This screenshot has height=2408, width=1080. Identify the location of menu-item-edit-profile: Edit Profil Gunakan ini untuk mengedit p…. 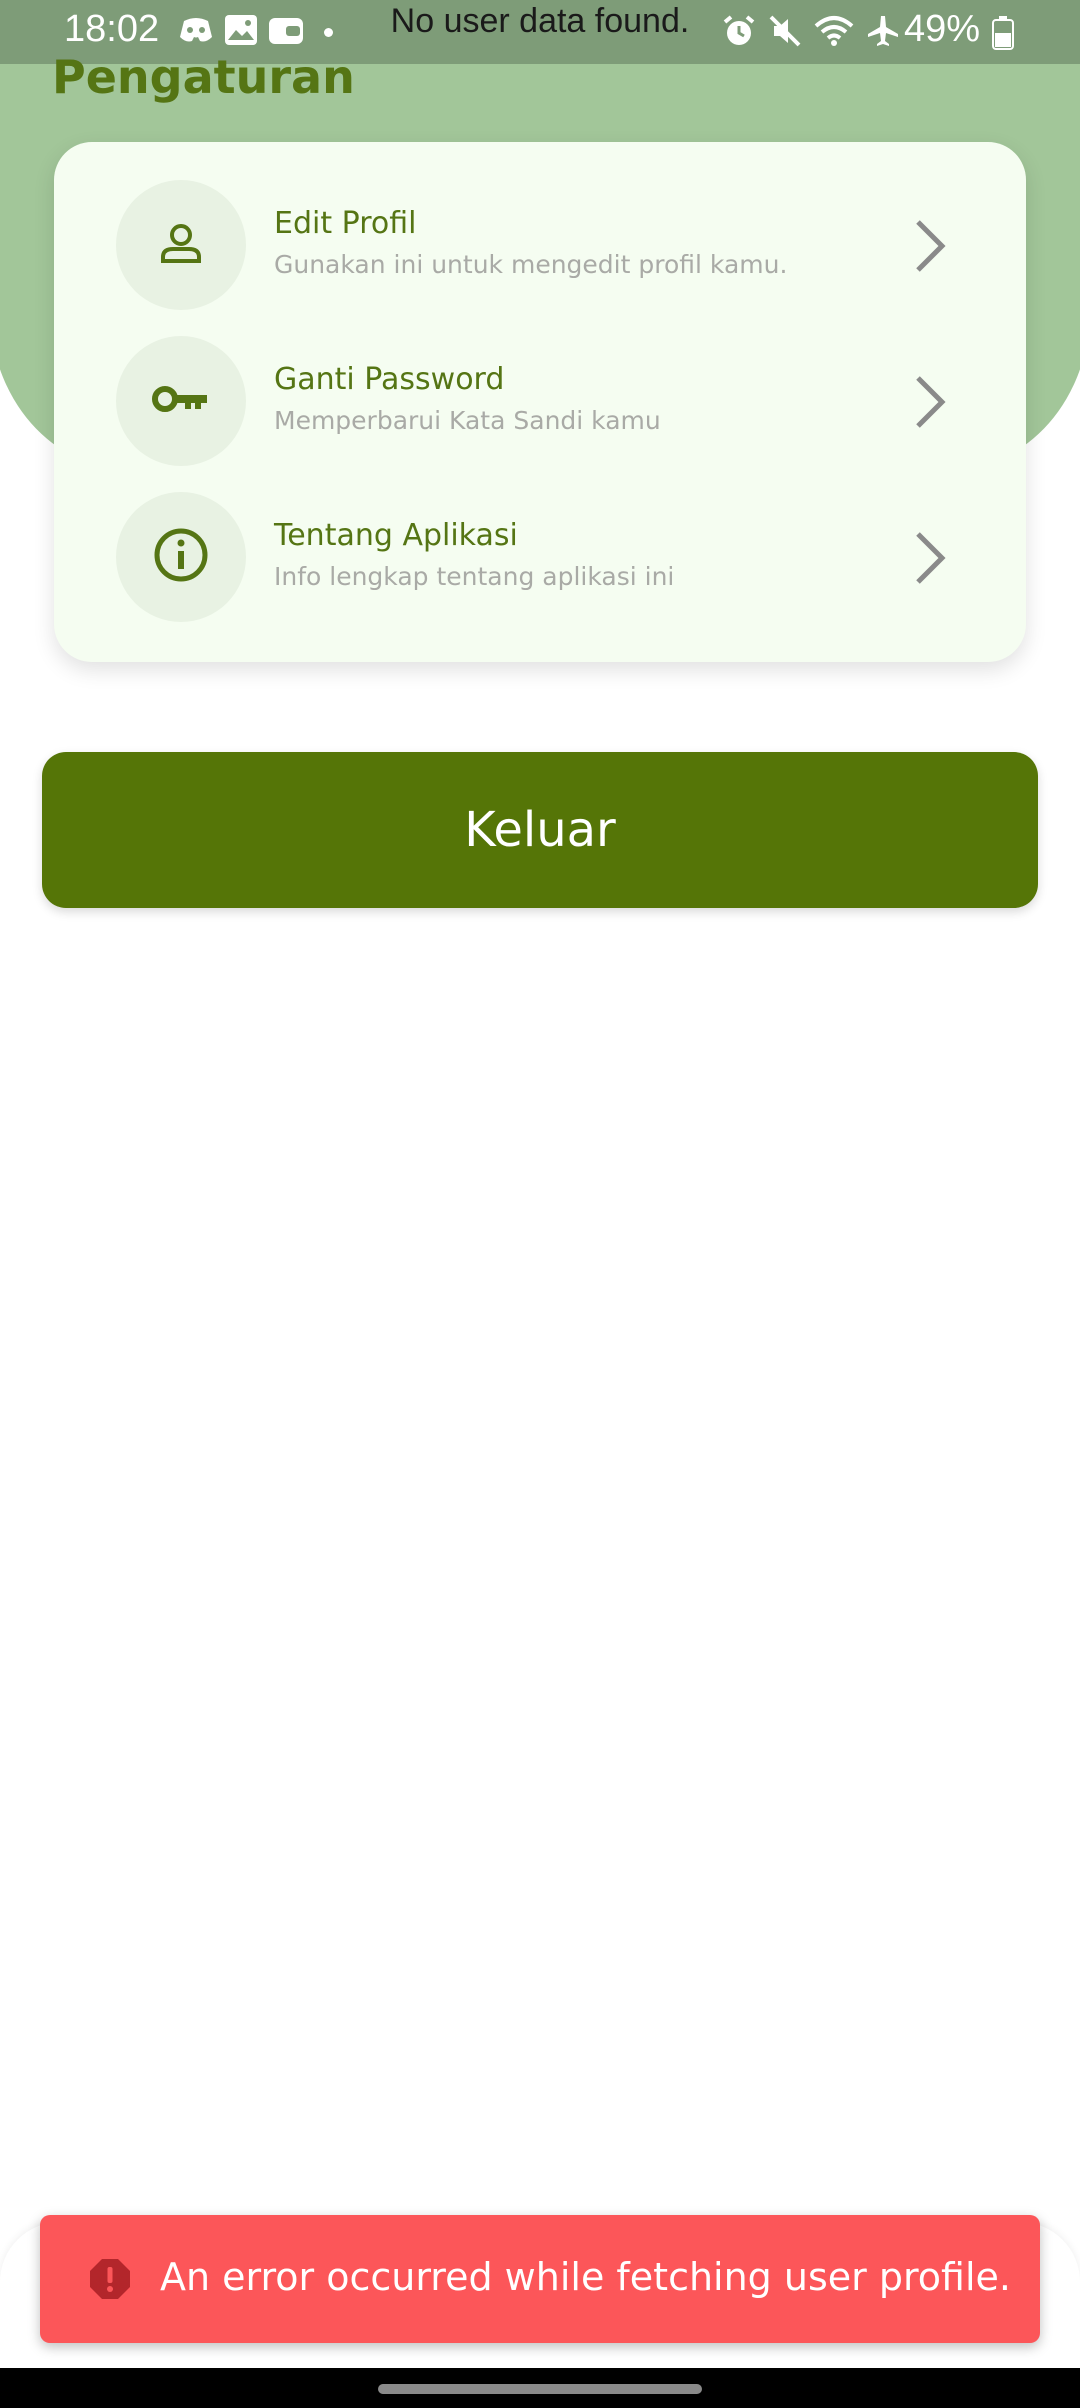
(540, 250).